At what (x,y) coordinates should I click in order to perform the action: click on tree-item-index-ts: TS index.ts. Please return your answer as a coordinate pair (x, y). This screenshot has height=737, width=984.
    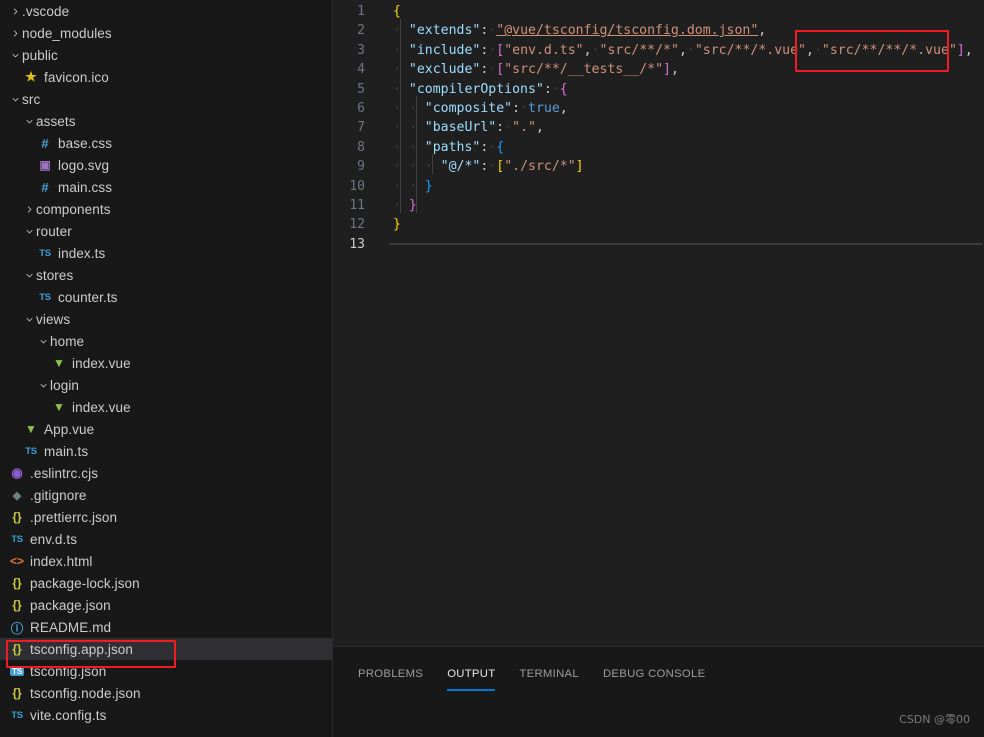
    Looking at the image, I should click on (166, 253).